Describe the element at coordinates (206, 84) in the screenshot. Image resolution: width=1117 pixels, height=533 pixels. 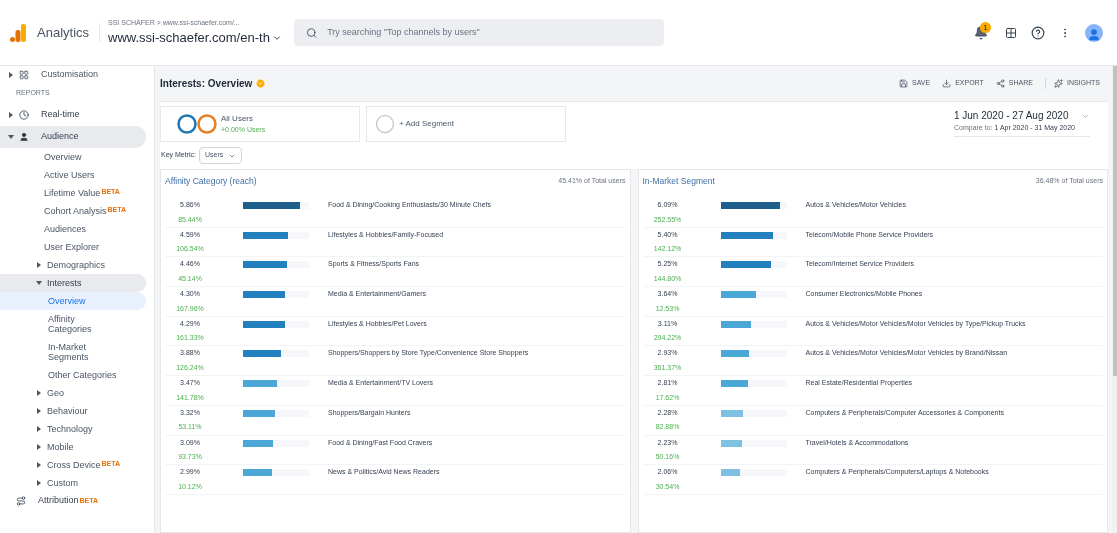
I see `report-title: Interests: Overview` at that location.